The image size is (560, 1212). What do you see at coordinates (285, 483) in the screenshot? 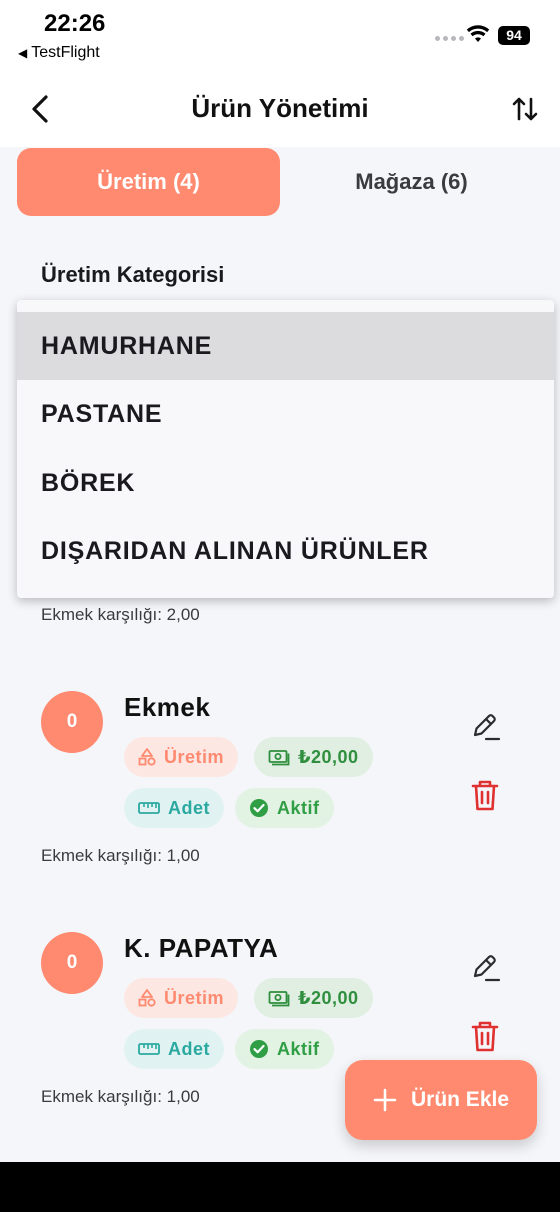
I see `dropdown-option-borek: BÖREK` at bounding box center [285, 483].